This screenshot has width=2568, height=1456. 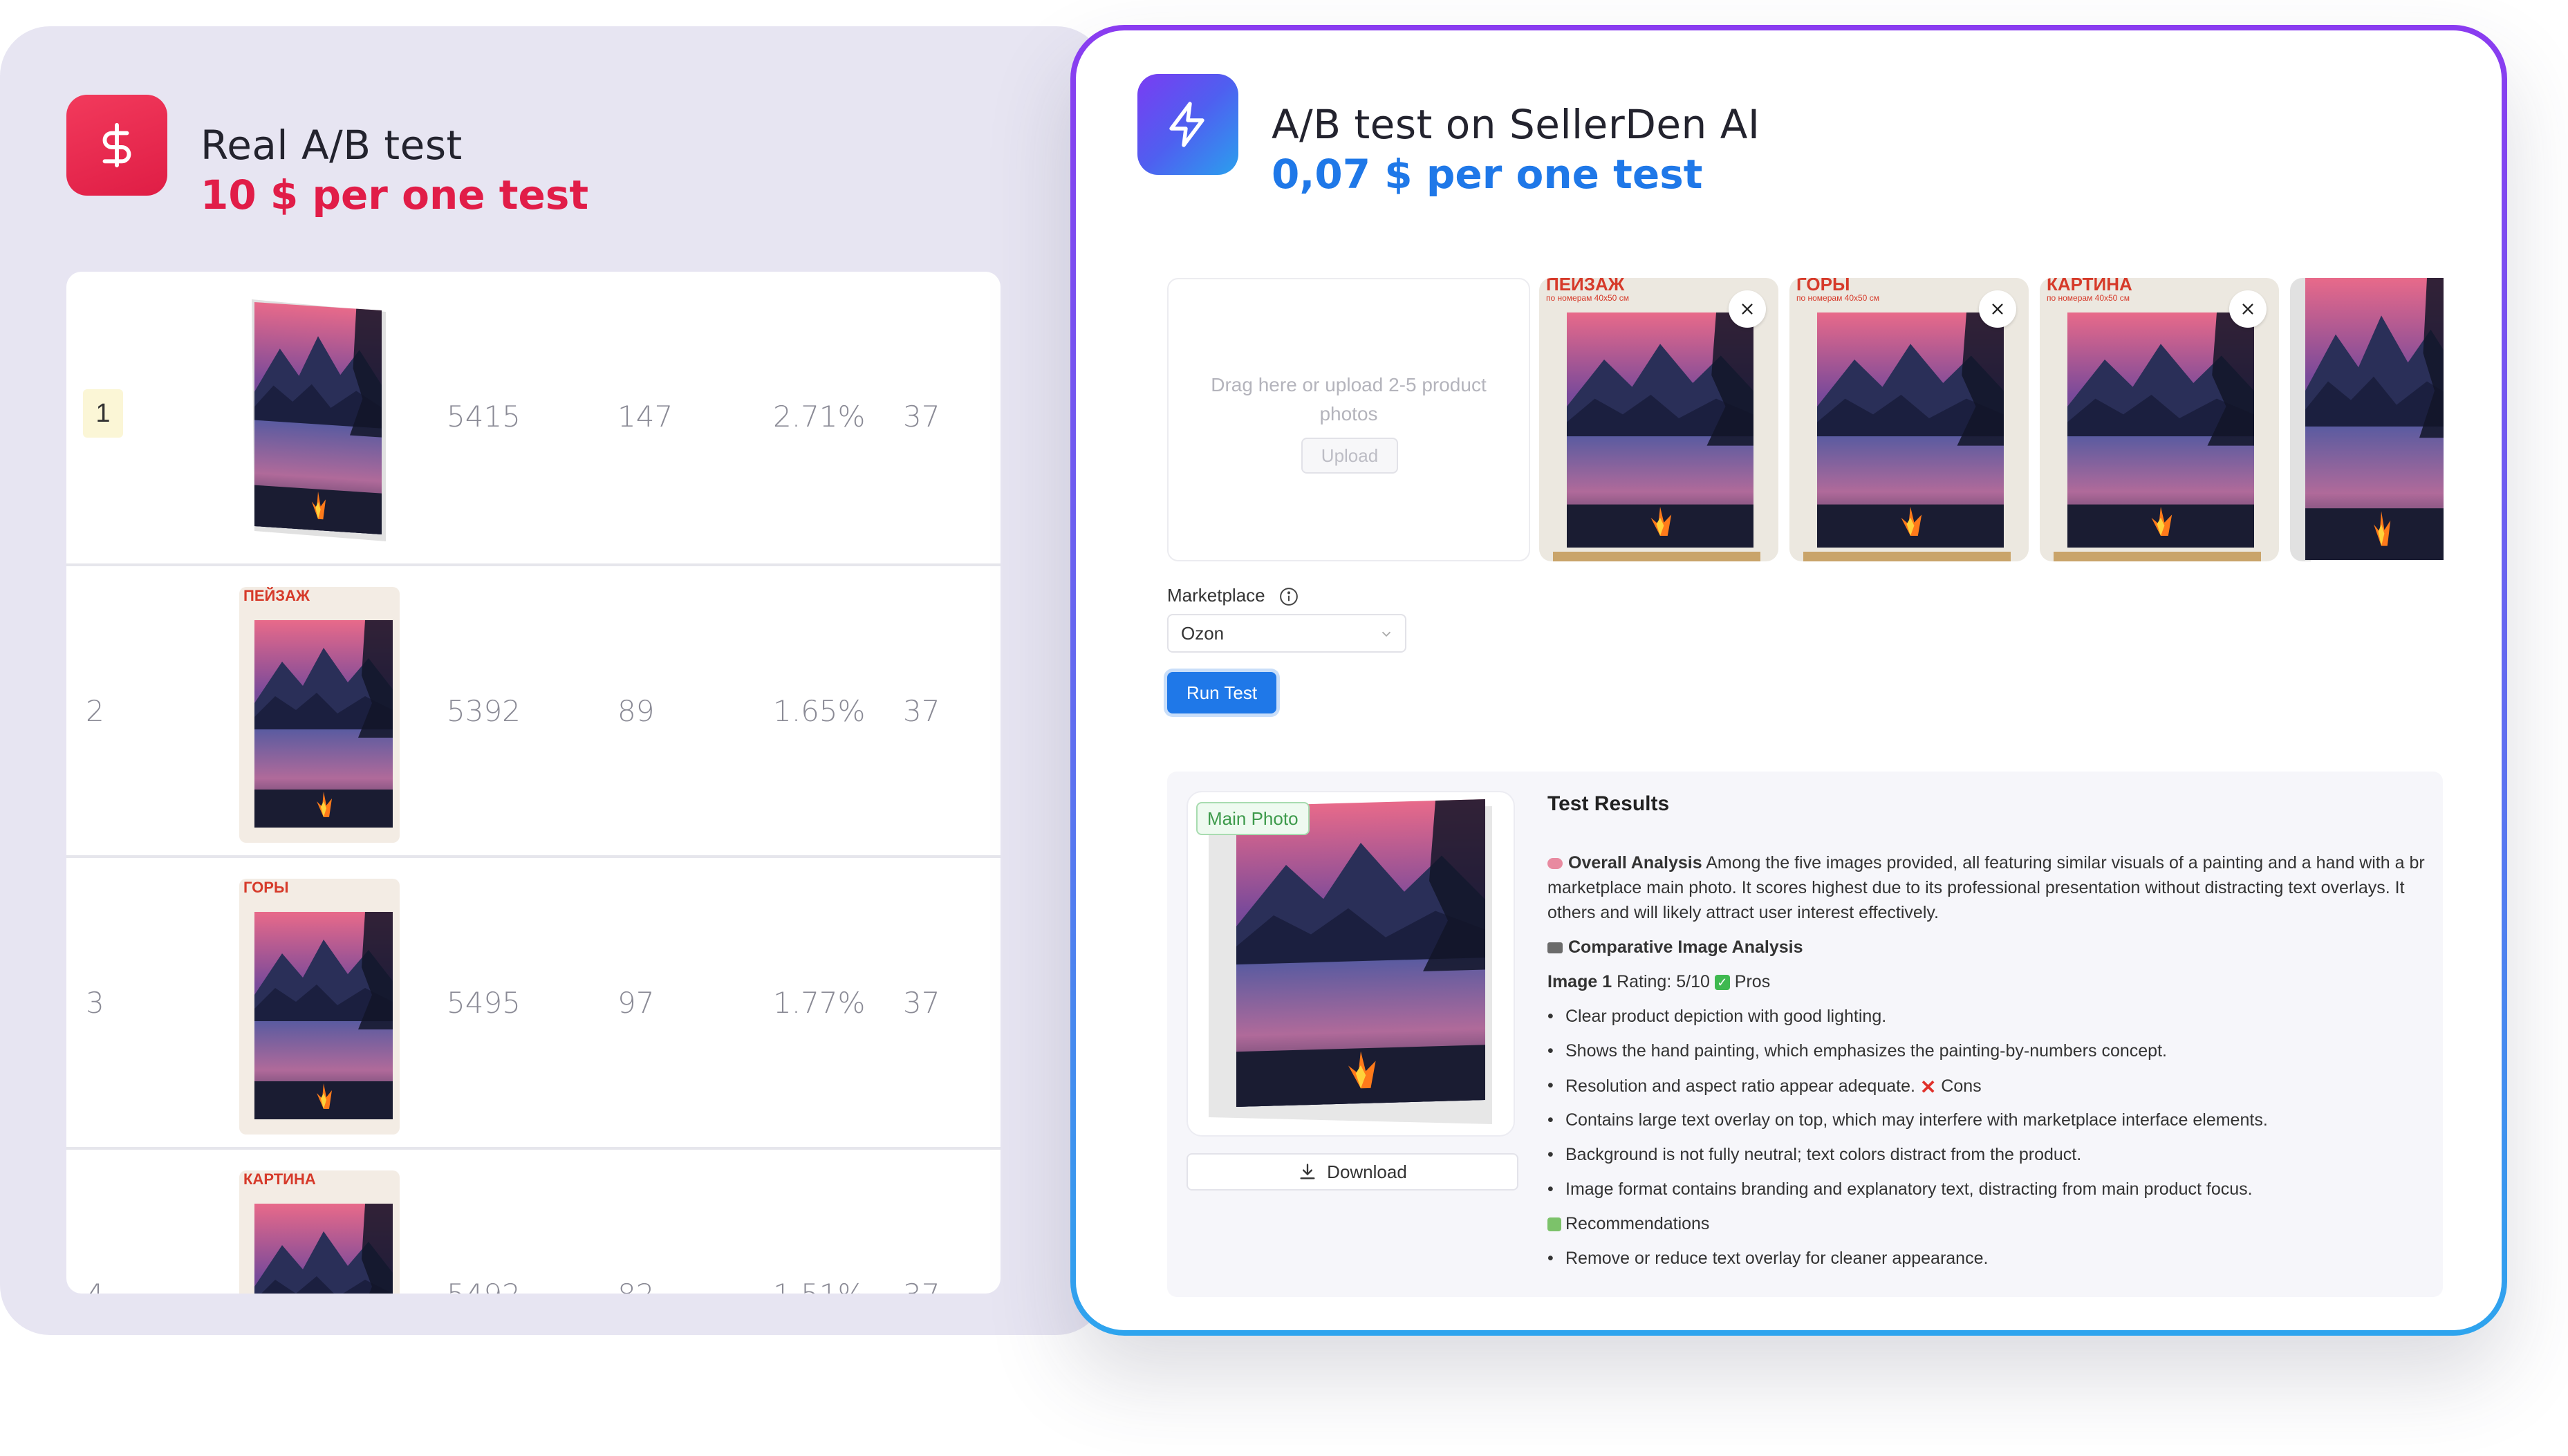 What do you see at coordinates (1555, 948) in the screenshot?
I see `chart-icon` at bounding box center [1555, 948].